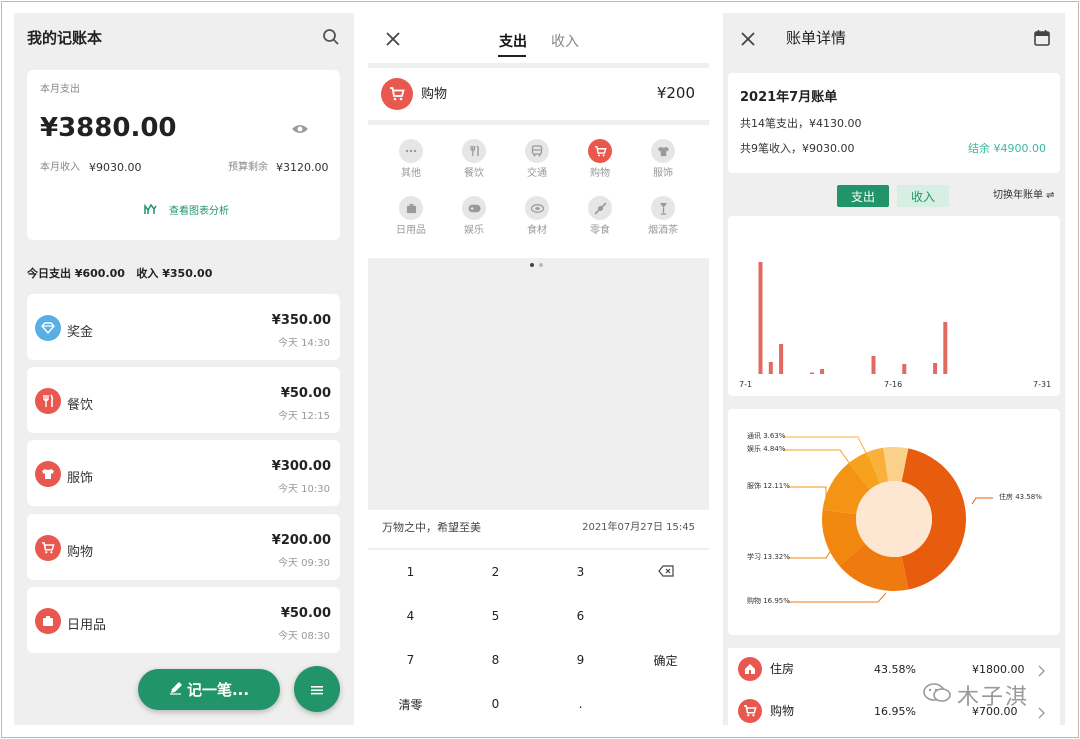  Describe the element at coordinates (863, 196) in the screenshot. I see `toggle-expense: 支出` at that location.